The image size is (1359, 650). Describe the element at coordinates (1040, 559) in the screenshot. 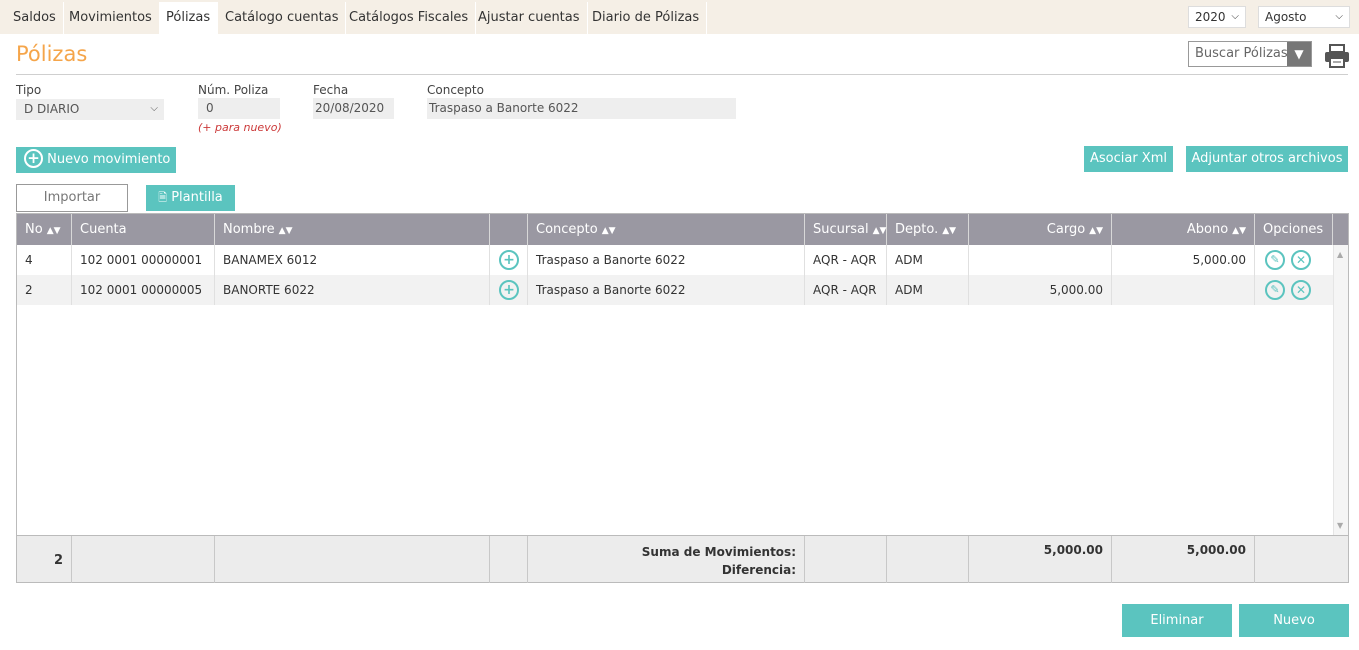

I see `footer-cargo-total: 5,000.00` at that location.